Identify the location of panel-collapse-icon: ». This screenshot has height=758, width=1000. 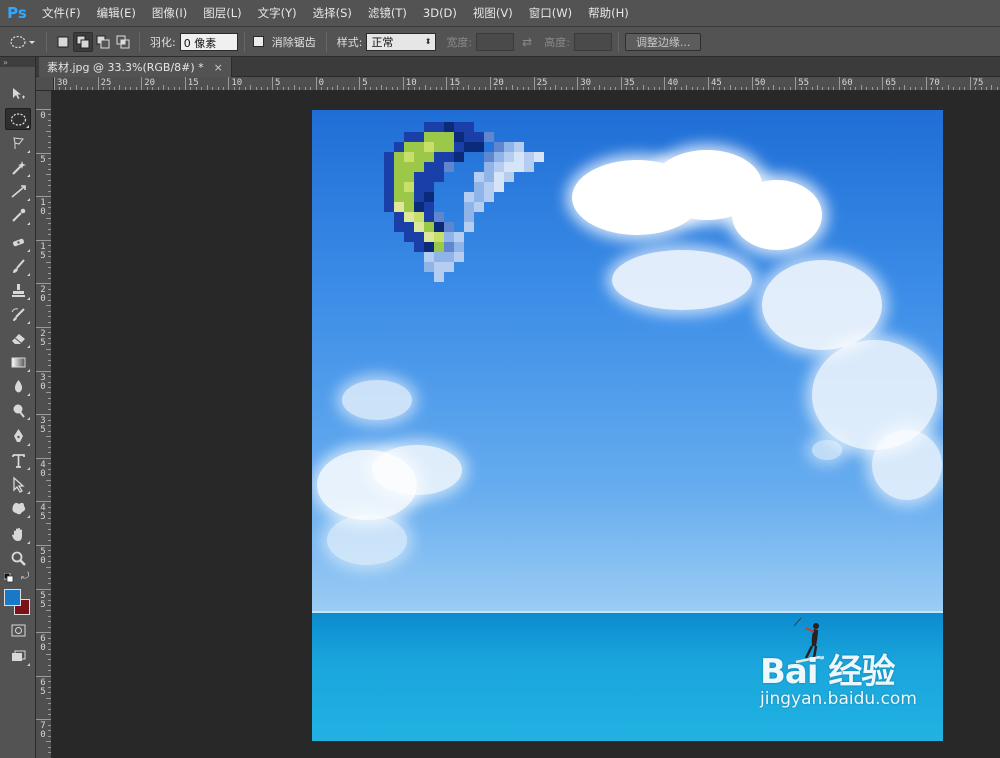
(17, 62).